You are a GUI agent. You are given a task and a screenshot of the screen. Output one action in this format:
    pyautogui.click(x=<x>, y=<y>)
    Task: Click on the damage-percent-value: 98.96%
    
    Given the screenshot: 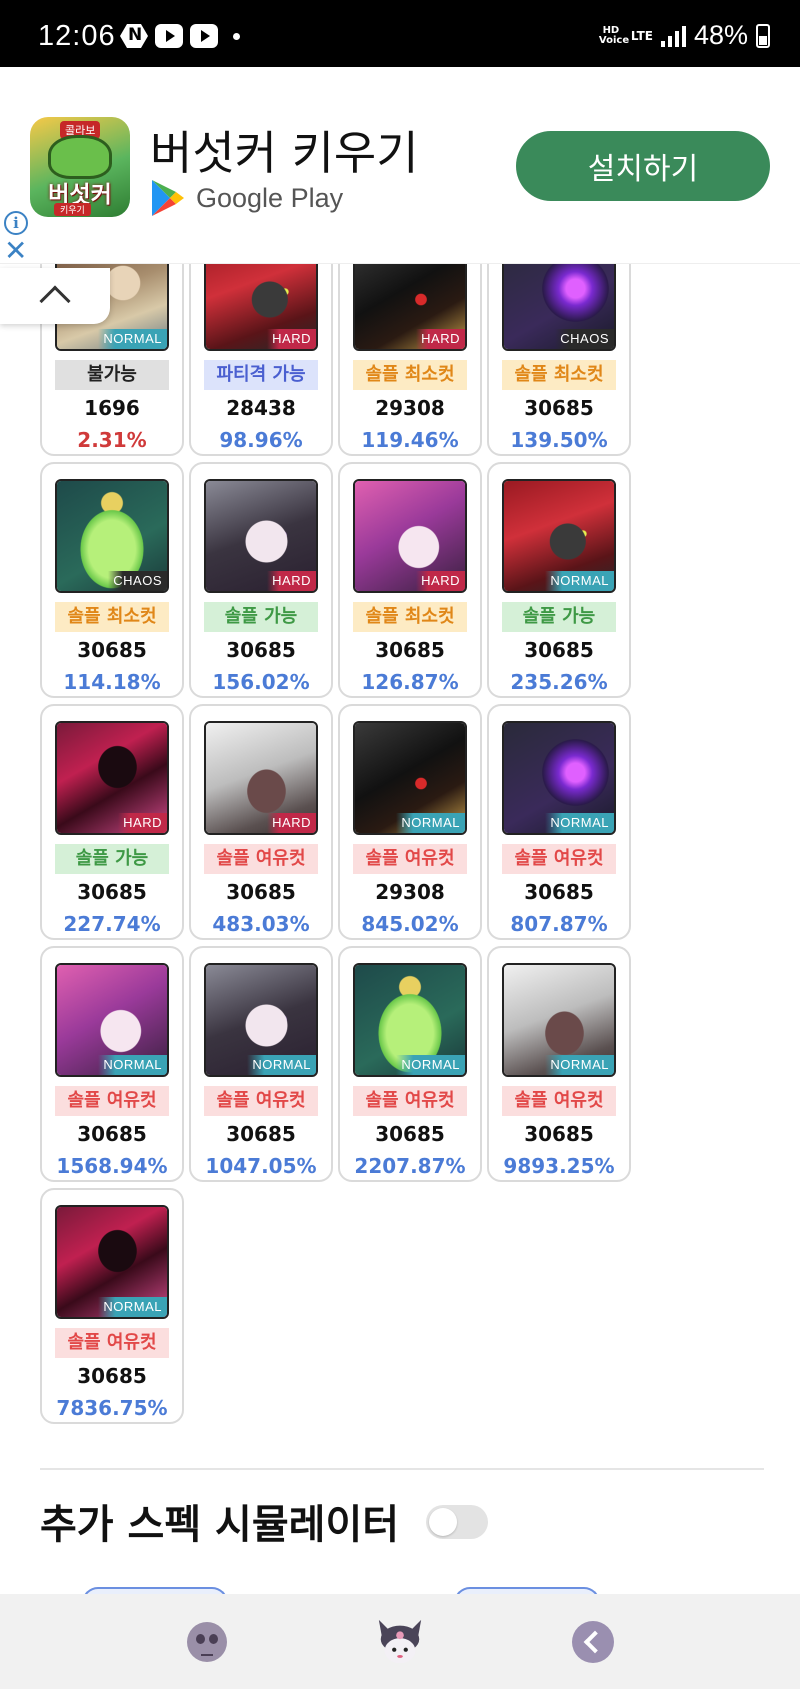 What is the action you would take?
    pyautogui.click(x=261, y=440)
    